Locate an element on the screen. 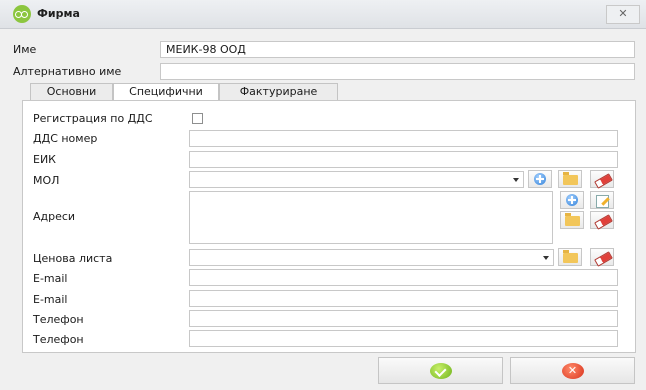 Image resolution: width=646 pixels, height=390 pixels. mol-label: МОЛ is located at coordinates (46, 180).